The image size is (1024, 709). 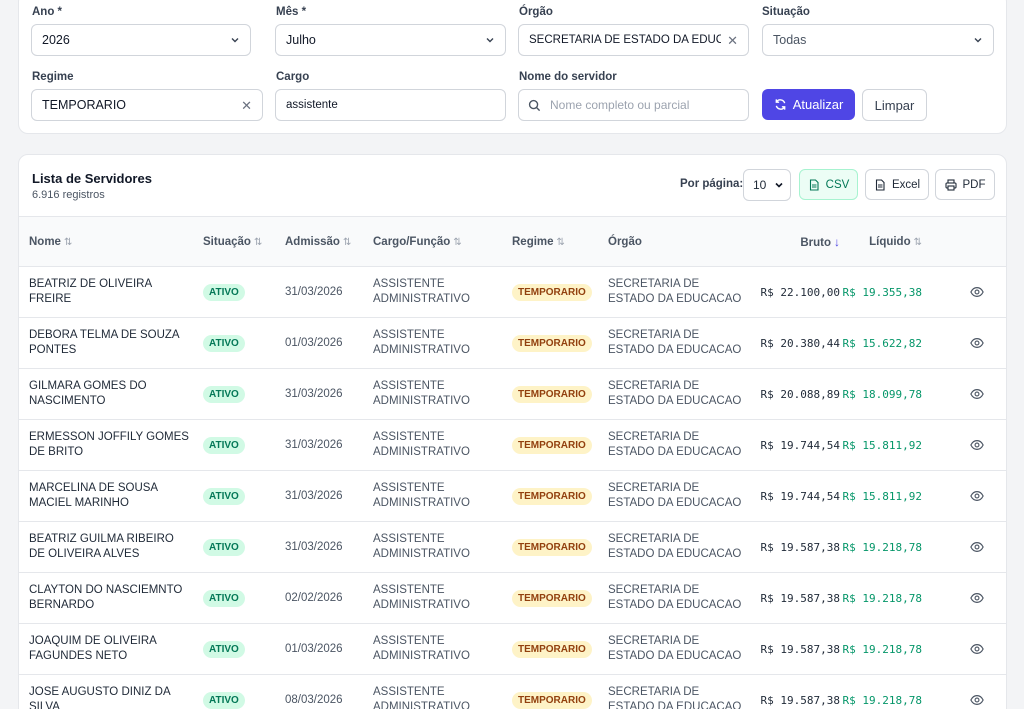 I want to click on situacao-select: Todas, so click(x=878, y=40).